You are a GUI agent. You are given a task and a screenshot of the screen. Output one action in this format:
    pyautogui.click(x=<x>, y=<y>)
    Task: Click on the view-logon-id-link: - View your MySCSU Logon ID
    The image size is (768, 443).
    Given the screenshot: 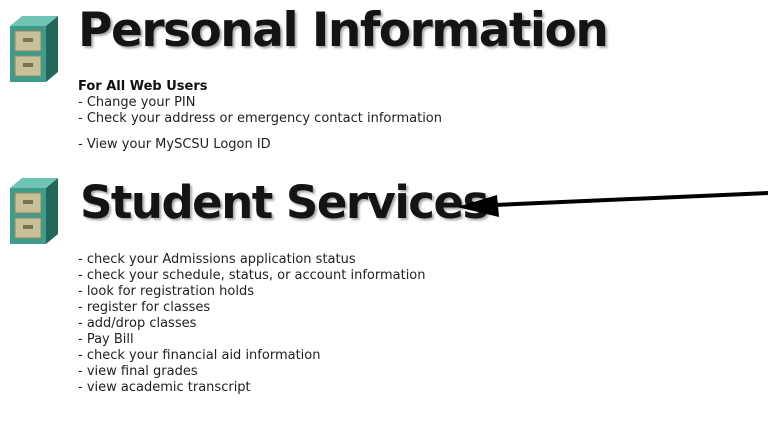 What is the action you would take?
    pyautogui.click(x=260, y=145)
    